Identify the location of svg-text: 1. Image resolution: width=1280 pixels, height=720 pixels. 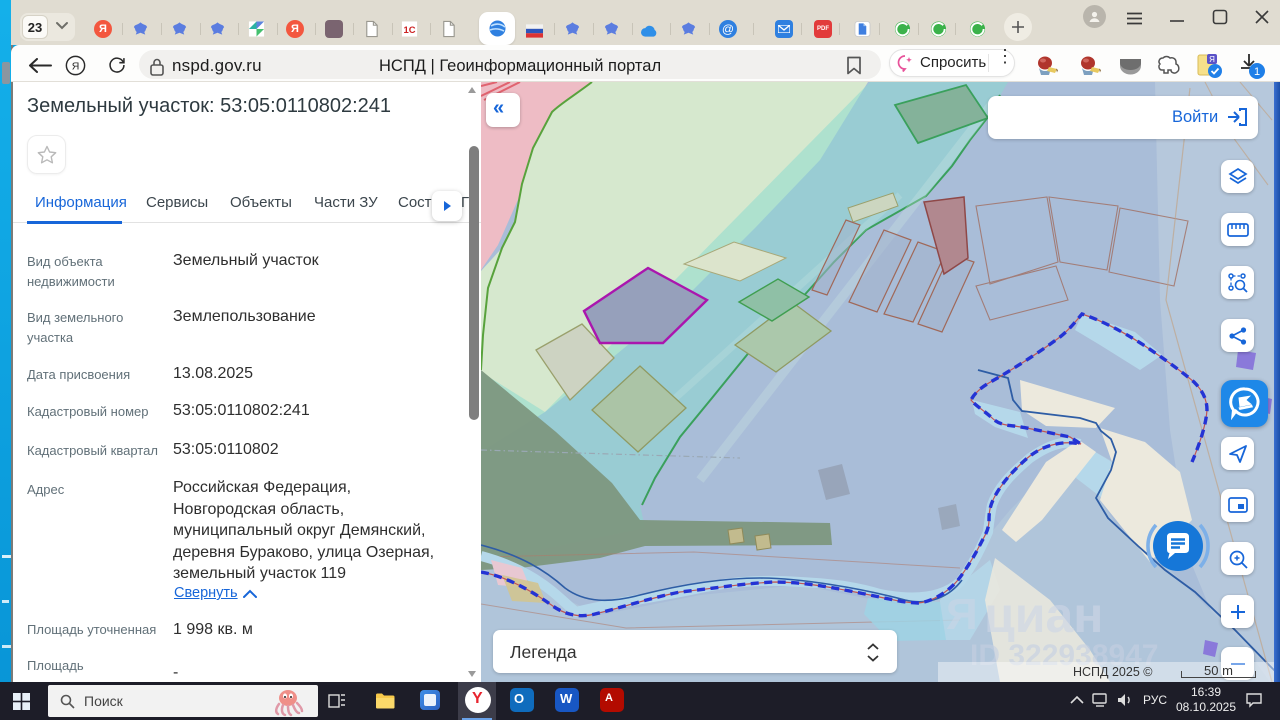
(1257, 72).